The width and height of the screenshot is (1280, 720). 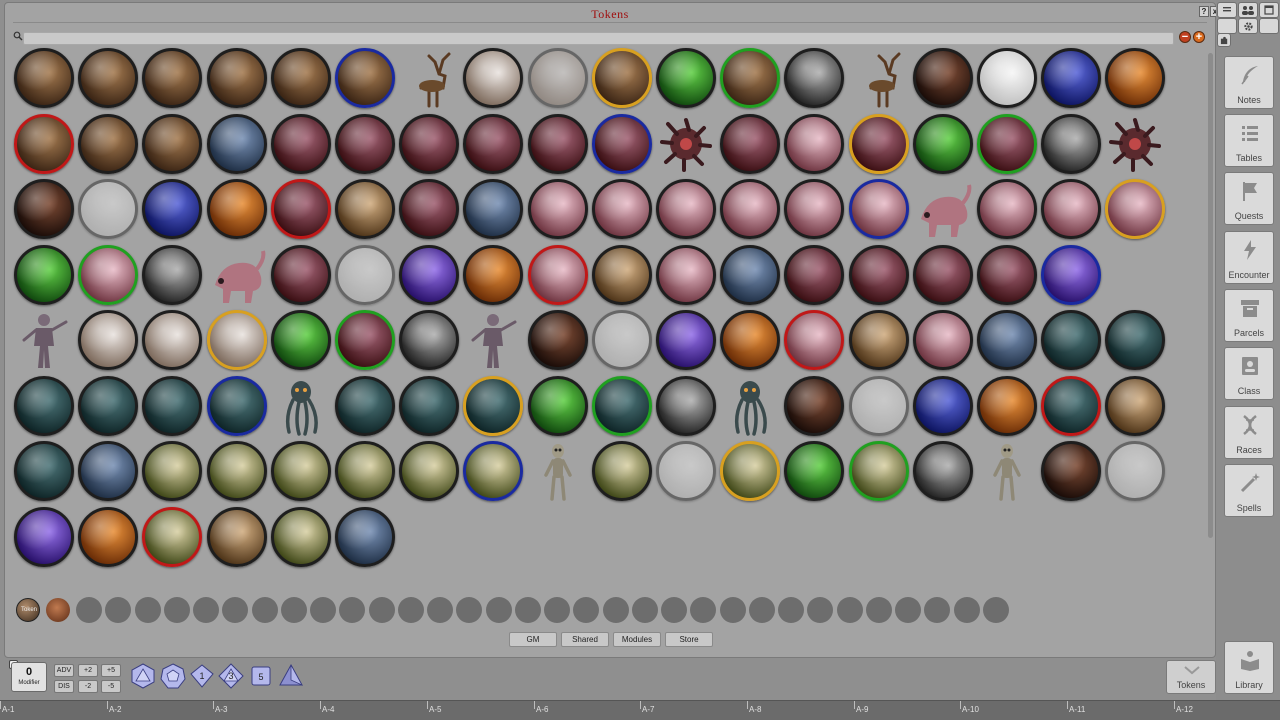 I want to click on token-teal-gold-border, so click(x=493, y=406).